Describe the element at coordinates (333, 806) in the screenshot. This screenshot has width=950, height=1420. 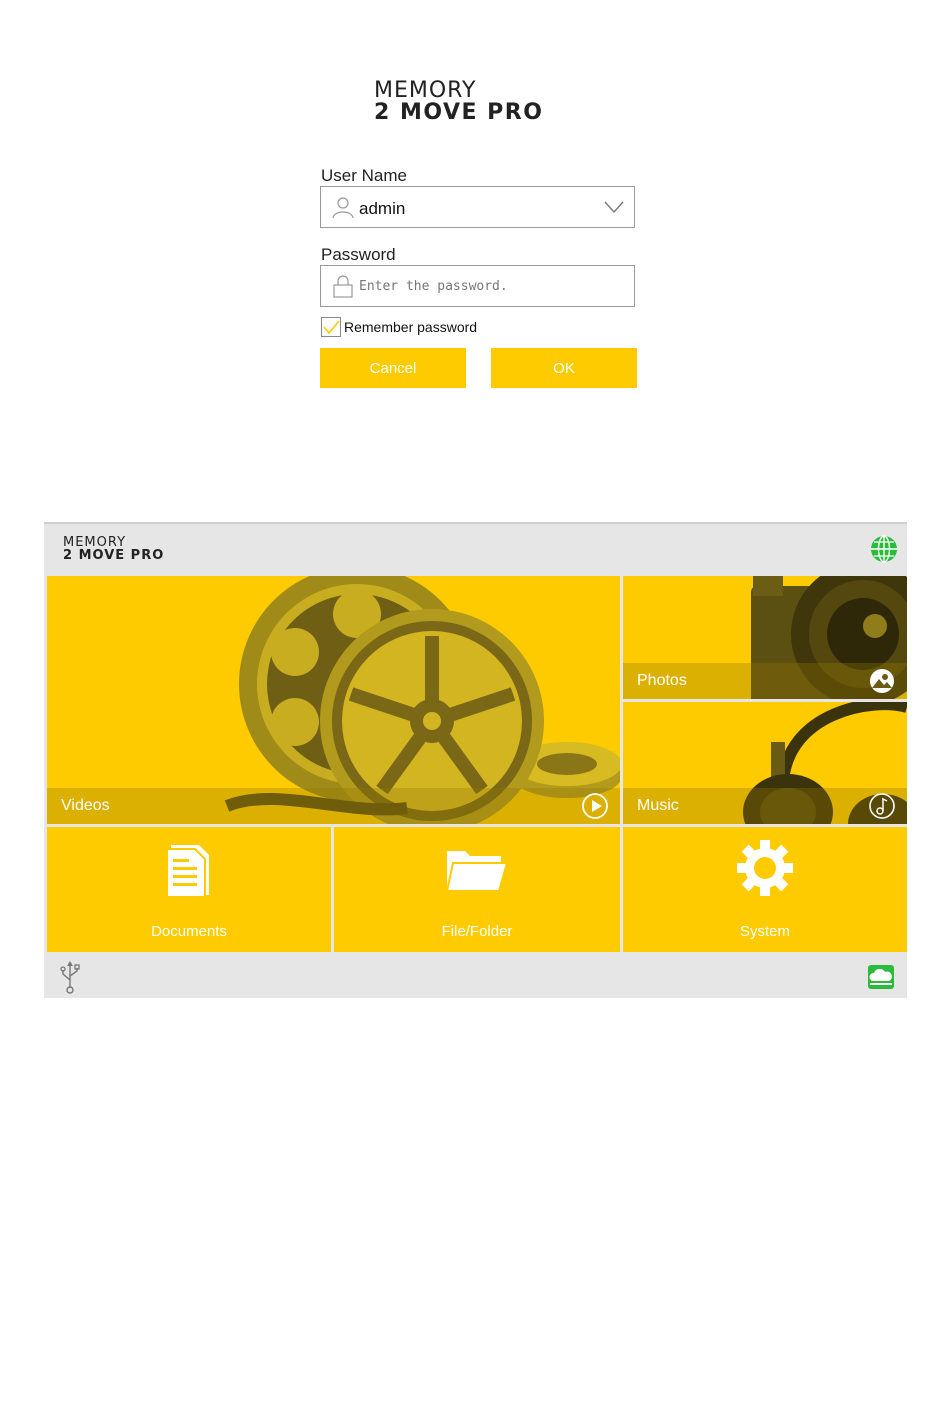
I see `tile-videos-bar` at that location.